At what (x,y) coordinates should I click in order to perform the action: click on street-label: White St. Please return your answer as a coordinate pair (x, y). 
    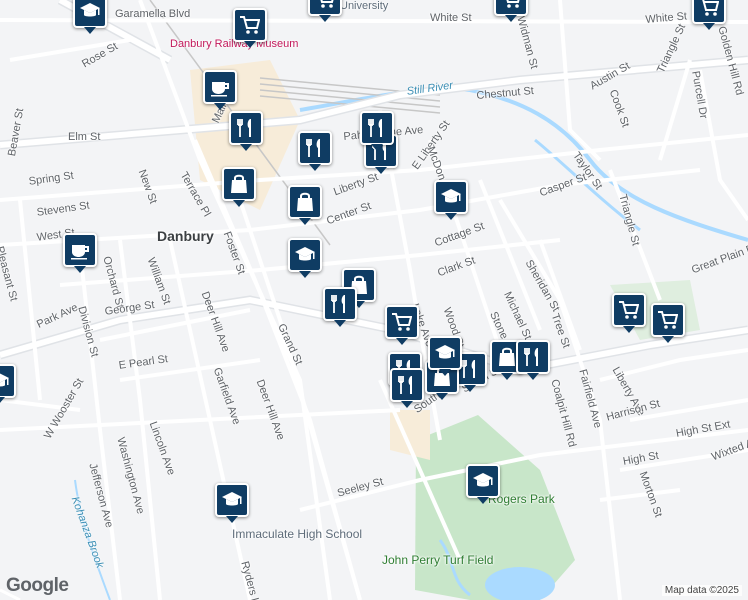
    Looking at the image, I should click on (451, 18).